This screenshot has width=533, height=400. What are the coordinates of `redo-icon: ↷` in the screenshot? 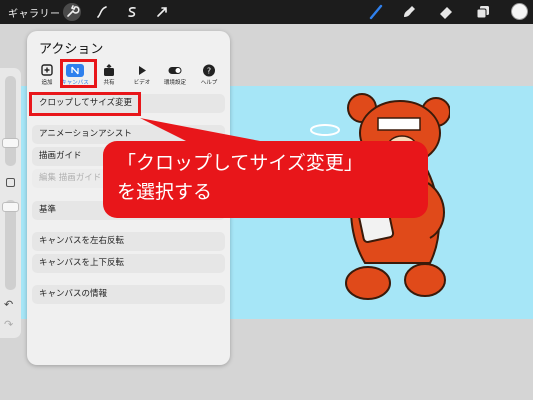 It's located at (8, 324).